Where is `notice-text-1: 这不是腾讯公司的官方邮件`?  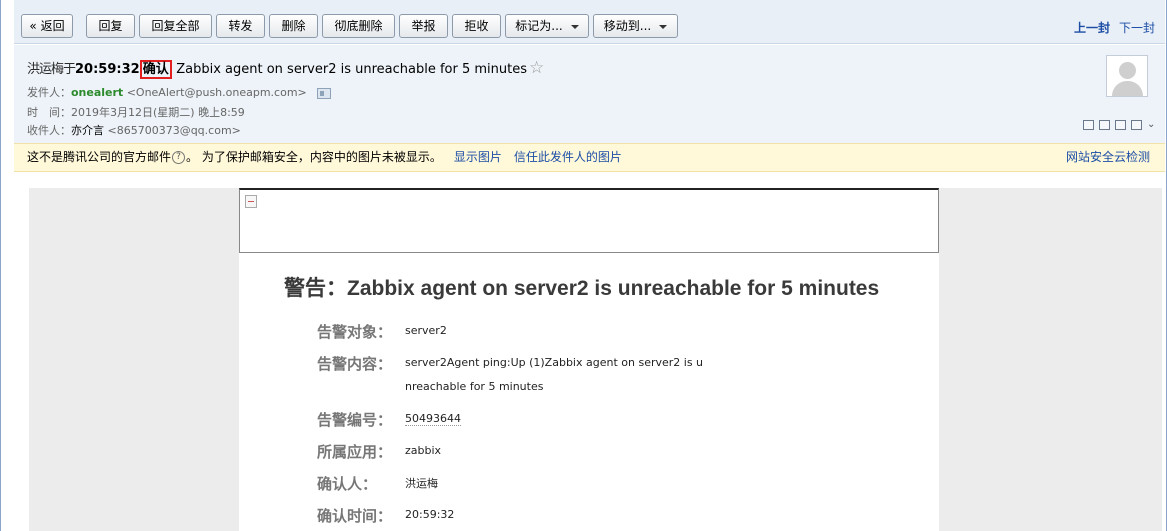
notice-text-1: 这不是腾讯公司的官方邮件 is located at coordinates (99, 157).